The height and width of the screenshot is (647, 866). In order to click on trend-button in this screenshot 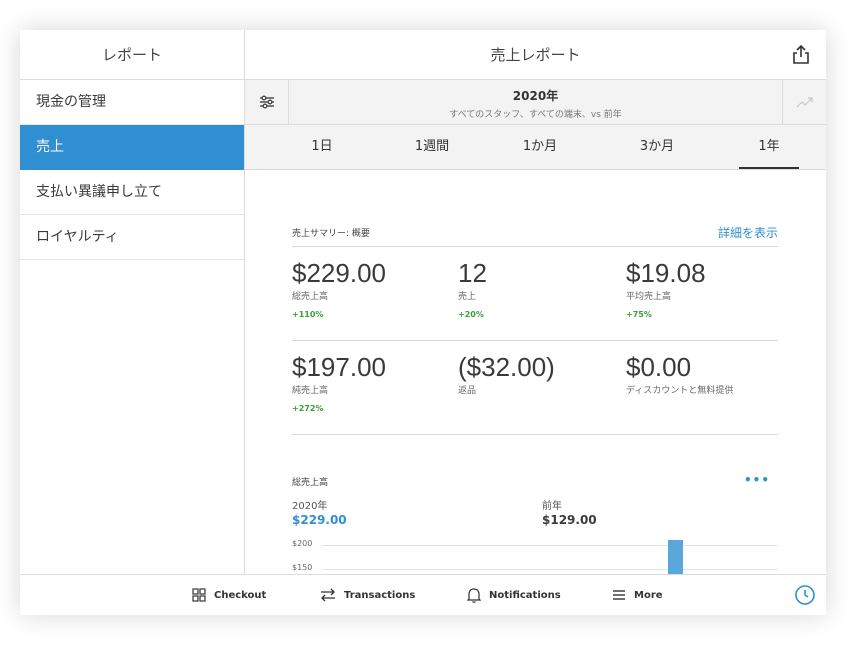, I will do `click(804, 102)`.